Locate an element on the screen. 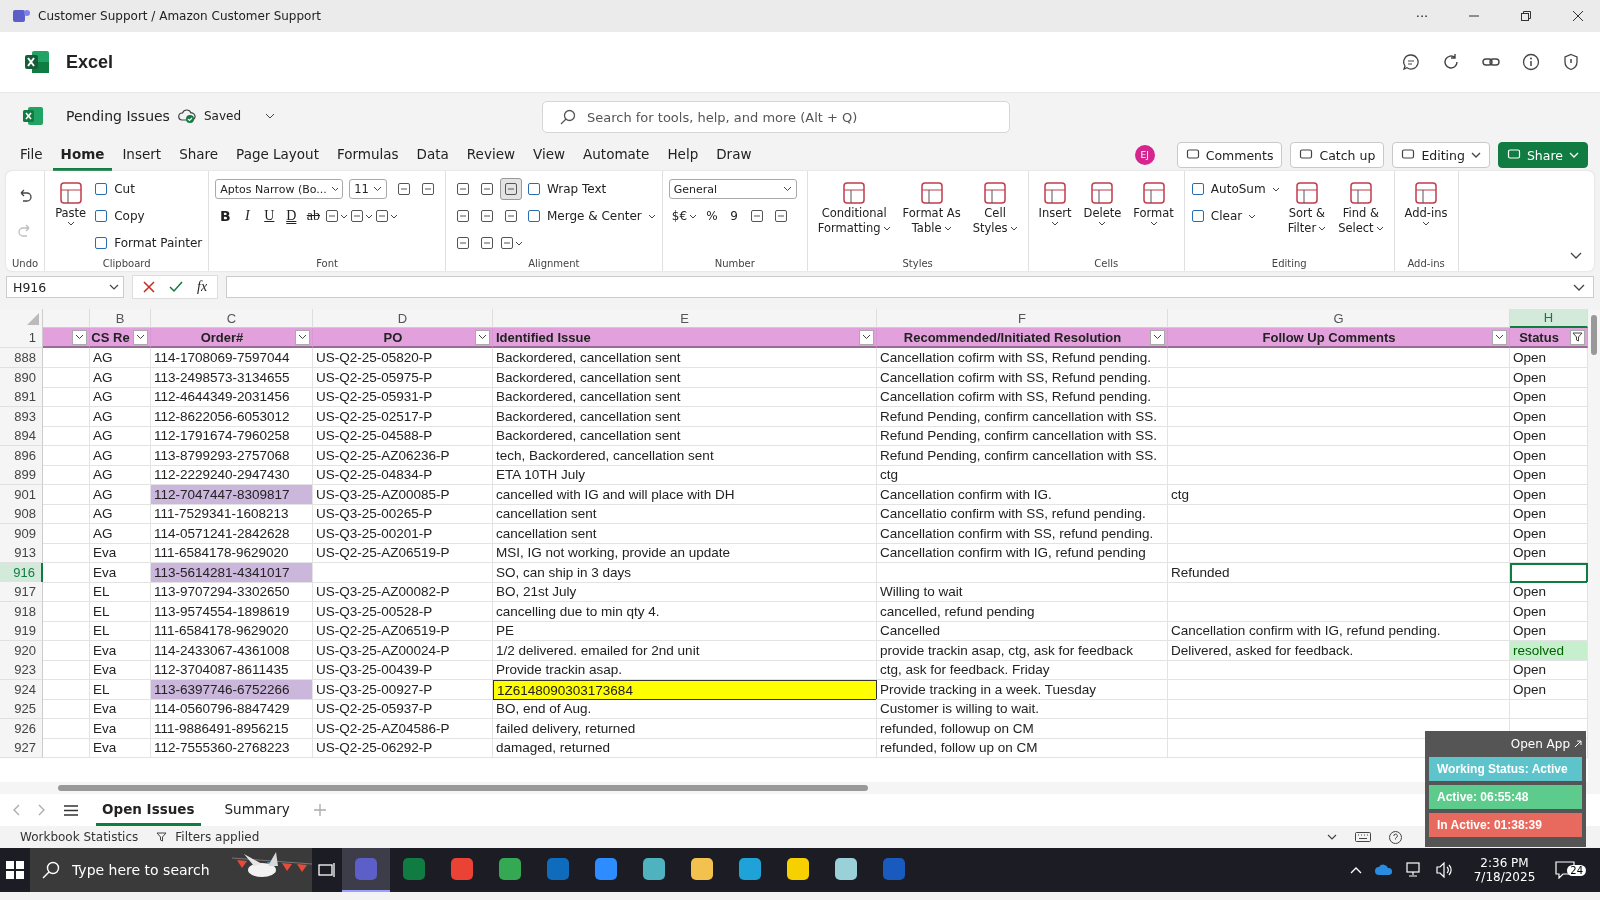 The image size is (1600, 900). ribbon-tab: File is located at coordinates (31, 155).